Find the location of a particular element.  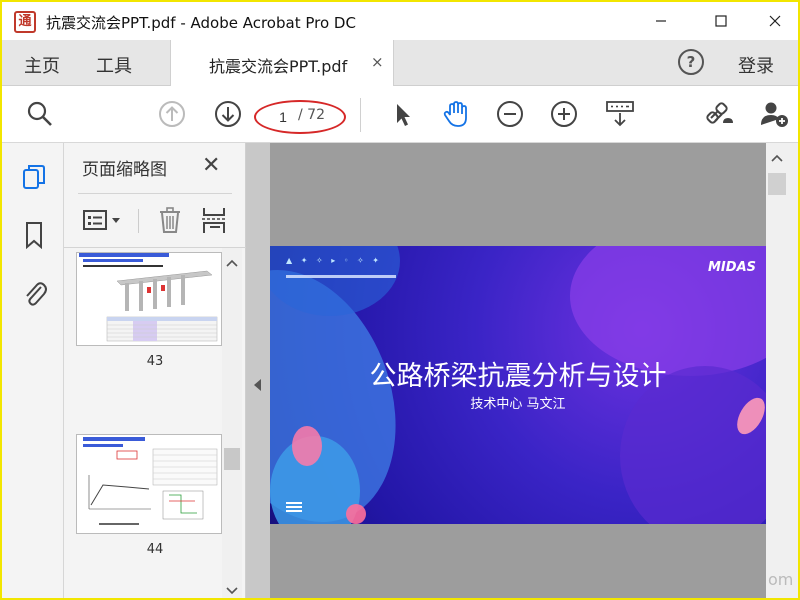

hand-tool-icon is located at coordinates (455, 114).